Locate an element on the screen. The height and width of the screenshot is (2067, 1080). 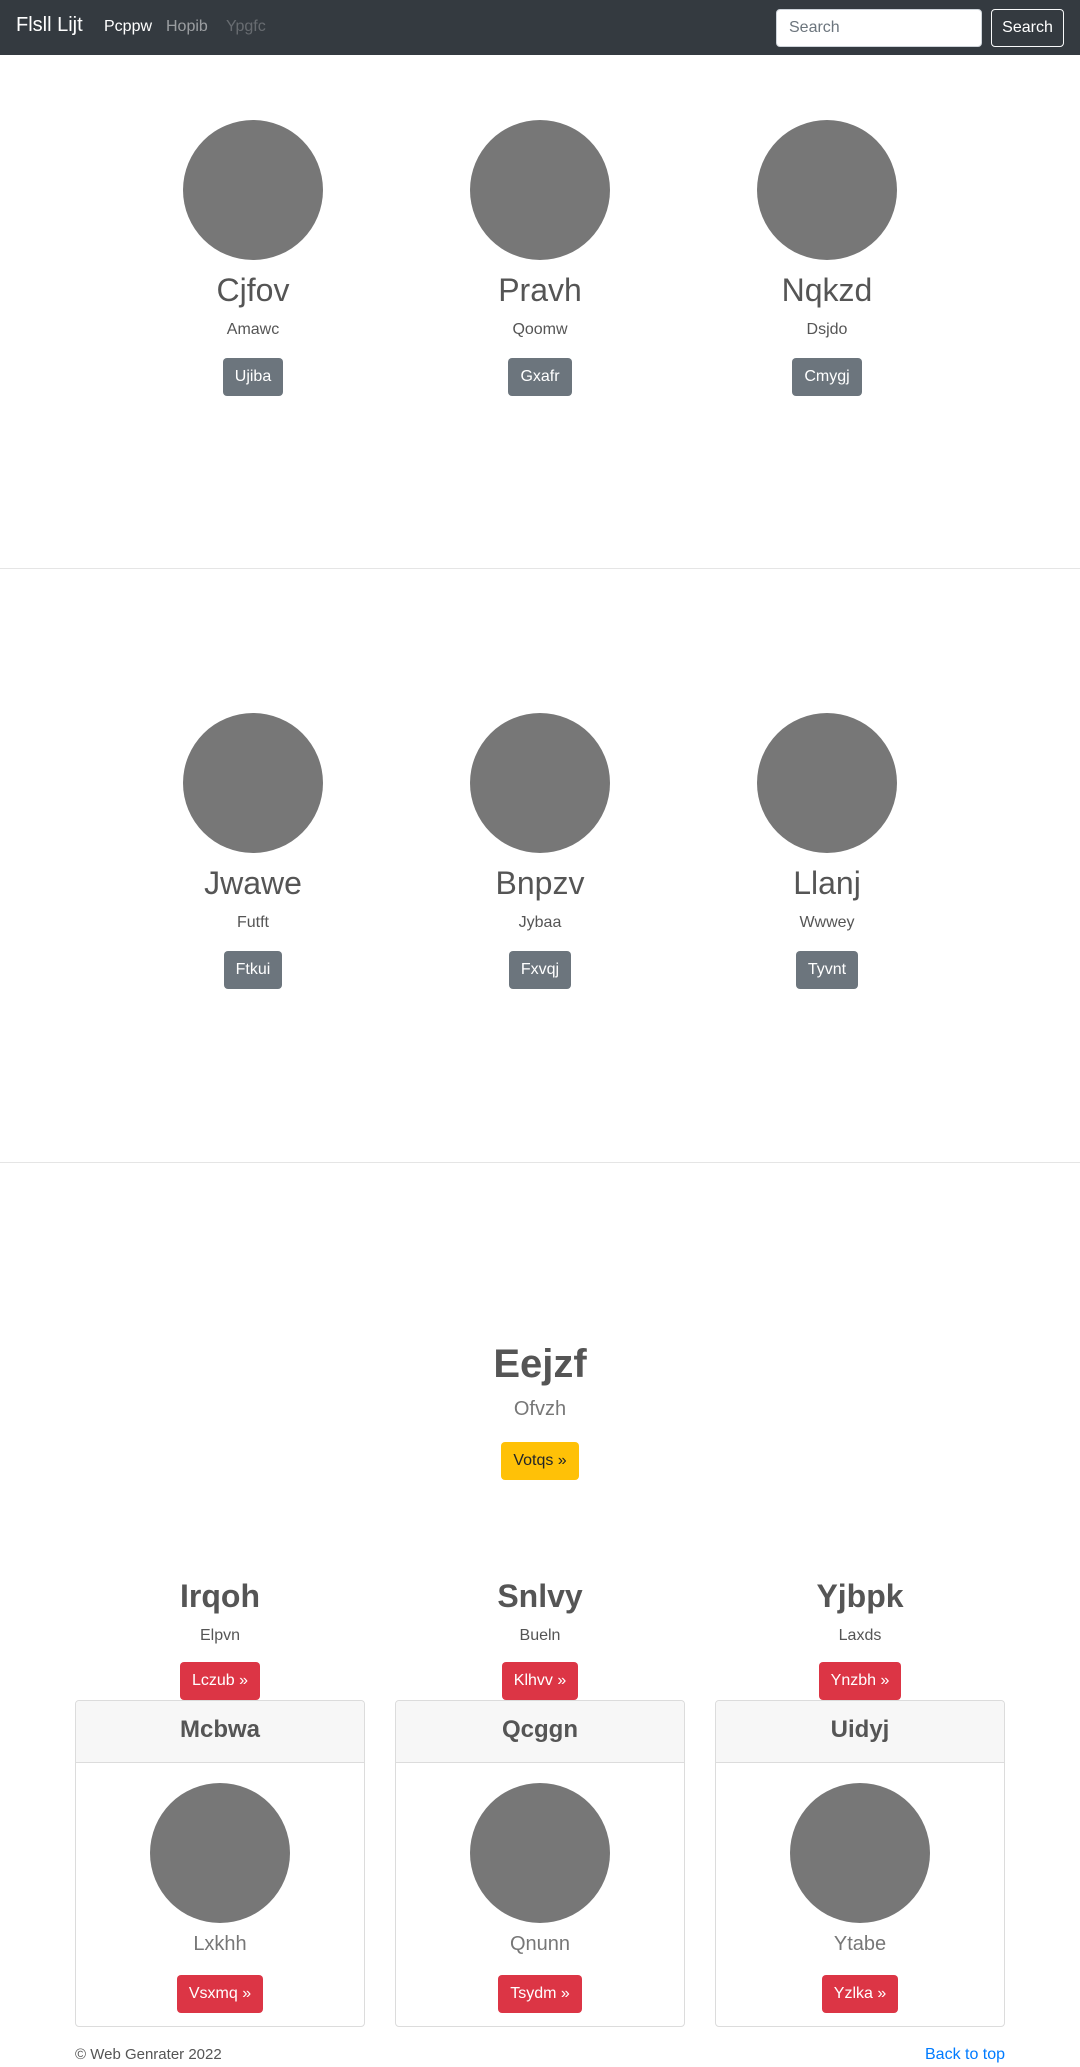
card-subtitle: Ytabe is located at coordinates (860, 1944).